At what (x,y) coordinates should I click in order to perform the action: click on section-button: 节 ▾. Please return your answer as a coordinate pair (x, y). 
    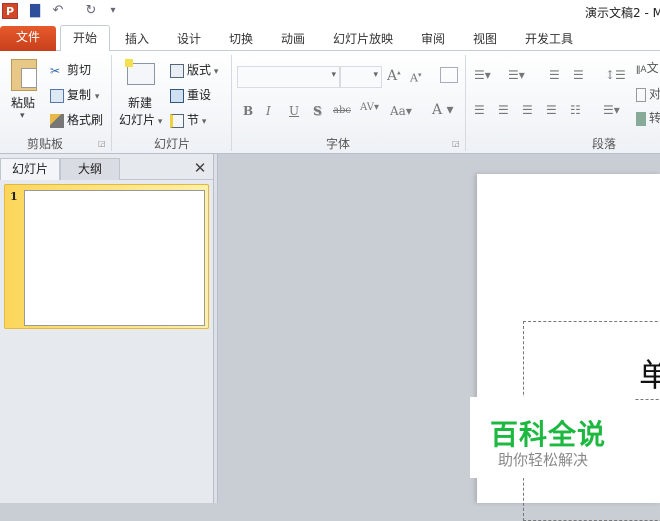
    Looking at the image, I should click on (188, 119).